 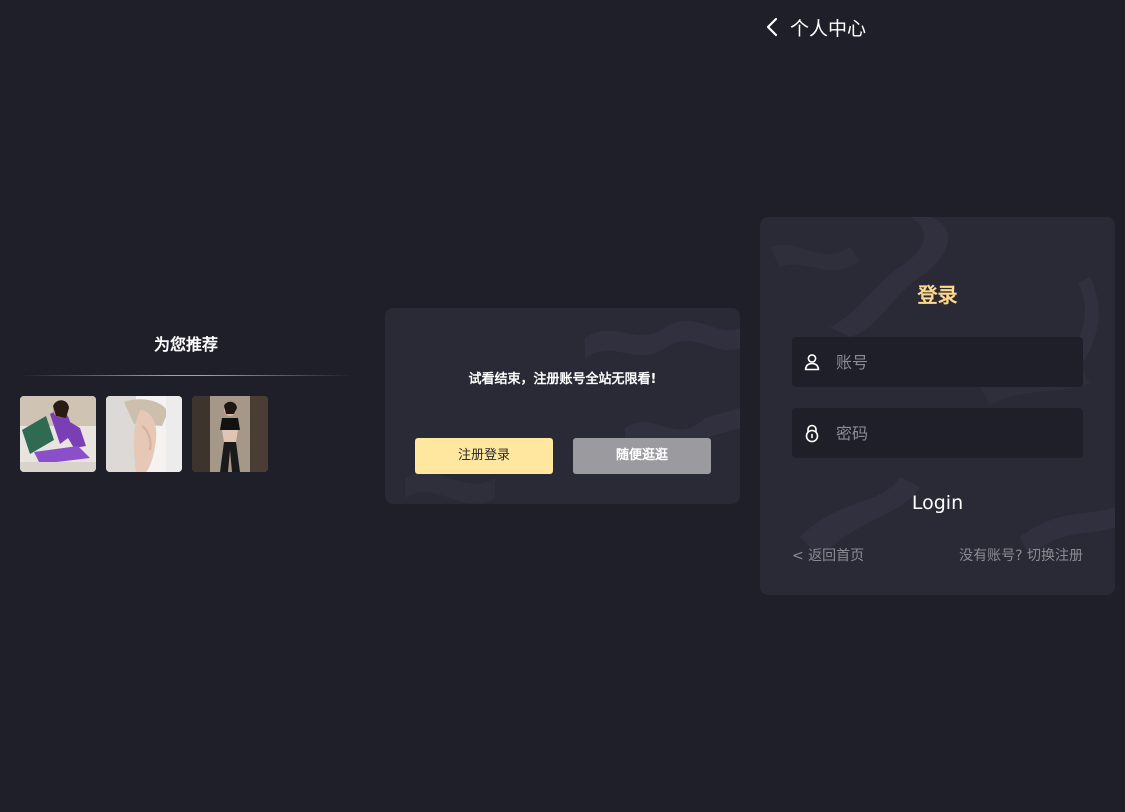 What do you see at coordinates (484, 456) in the screenshot?
I see `register-login-button: 注册登录` at bounding box center [484, 456].